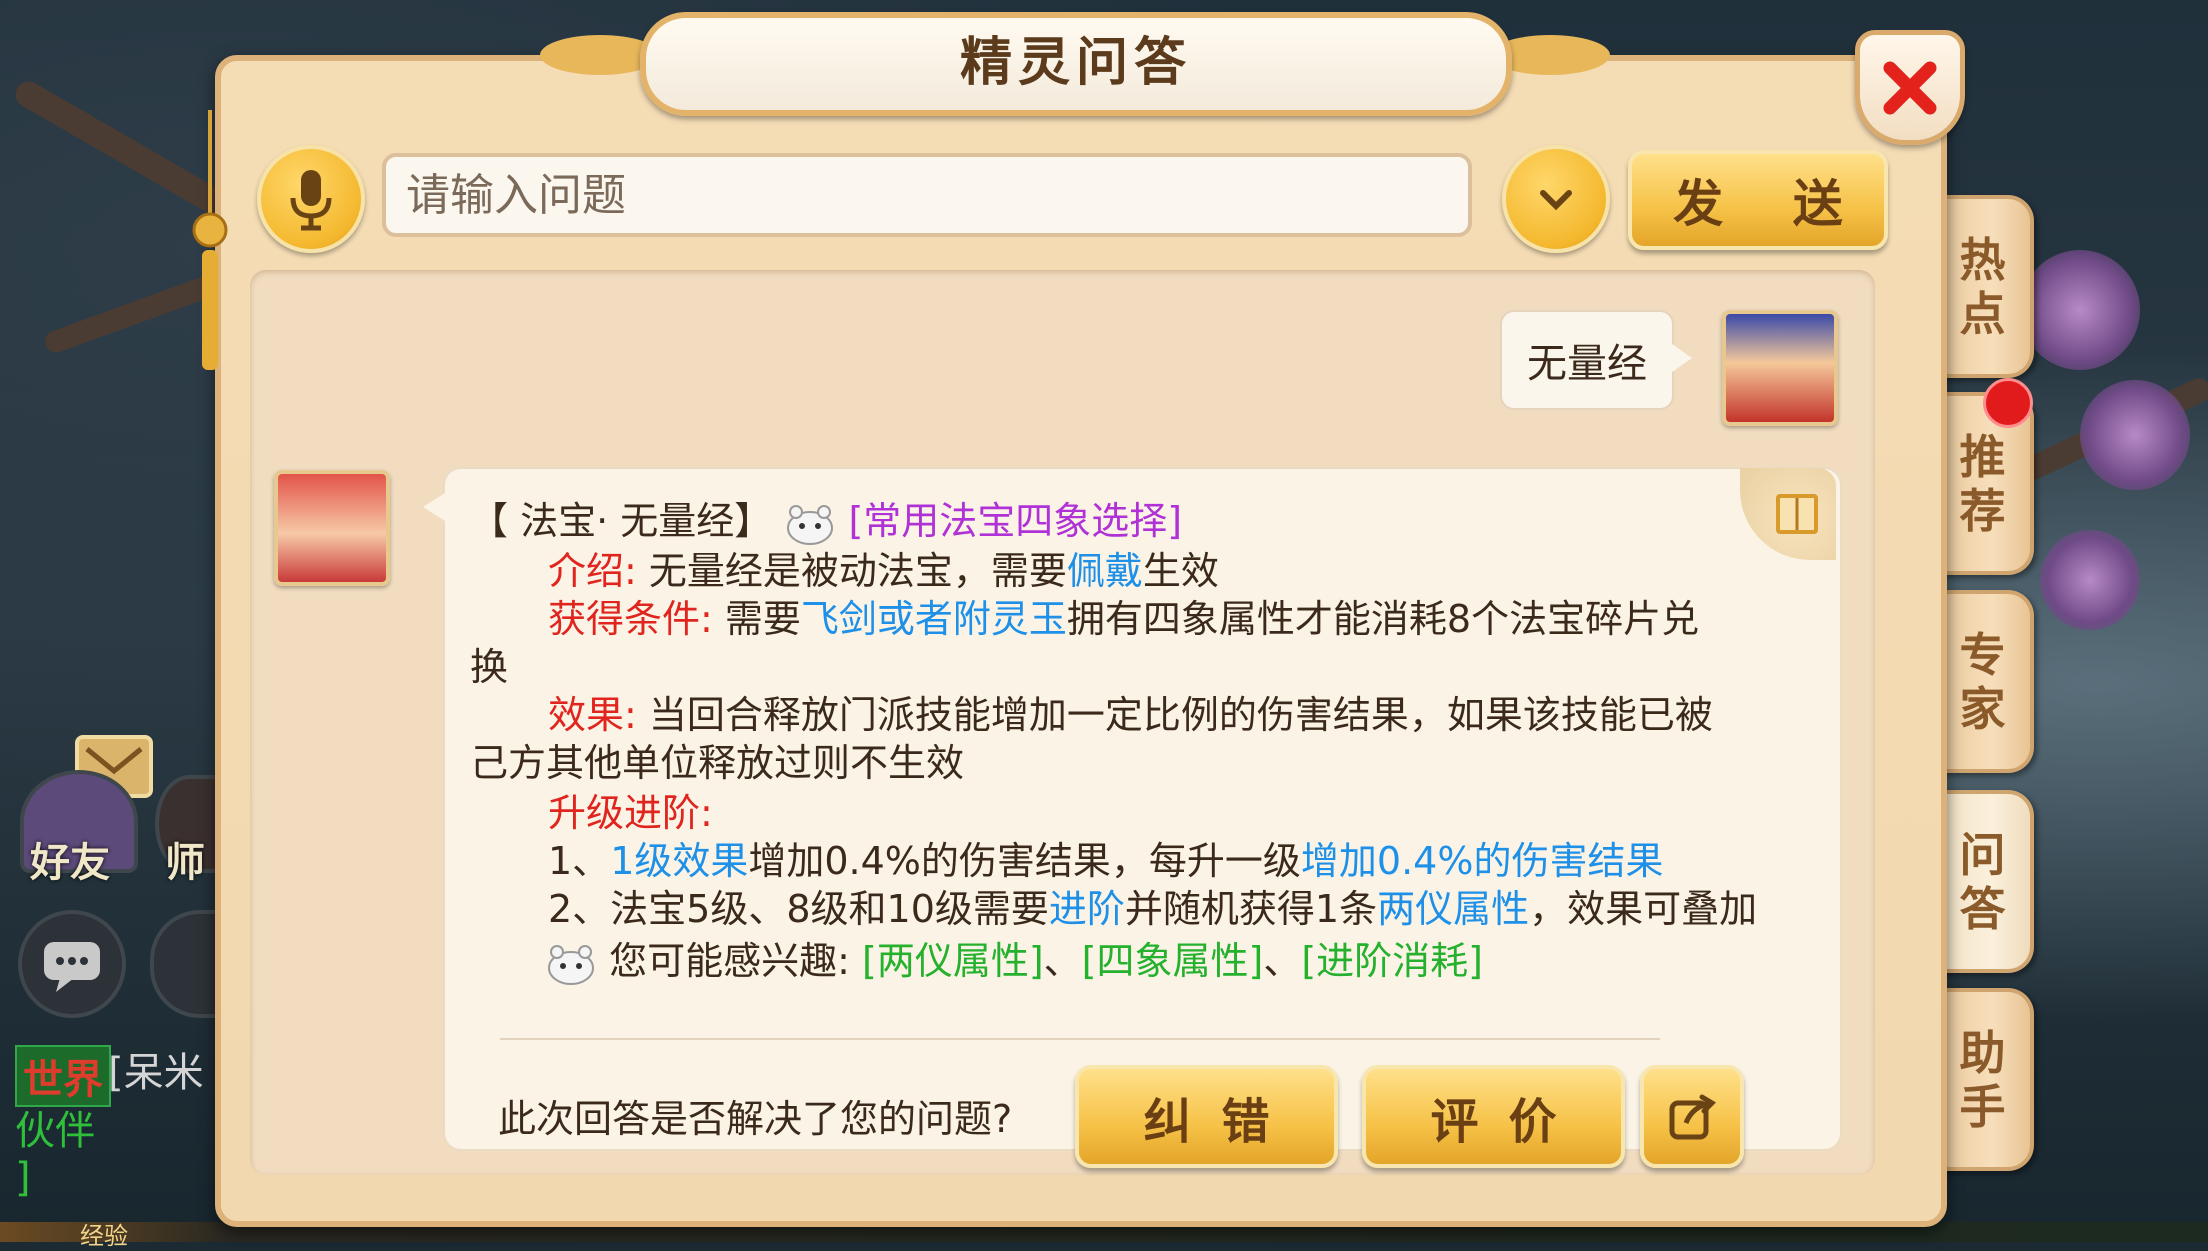 The height and width of the screenshot is (1251, 2208). I want to click on report-error-button: 纠错, so click(1206, 1116).